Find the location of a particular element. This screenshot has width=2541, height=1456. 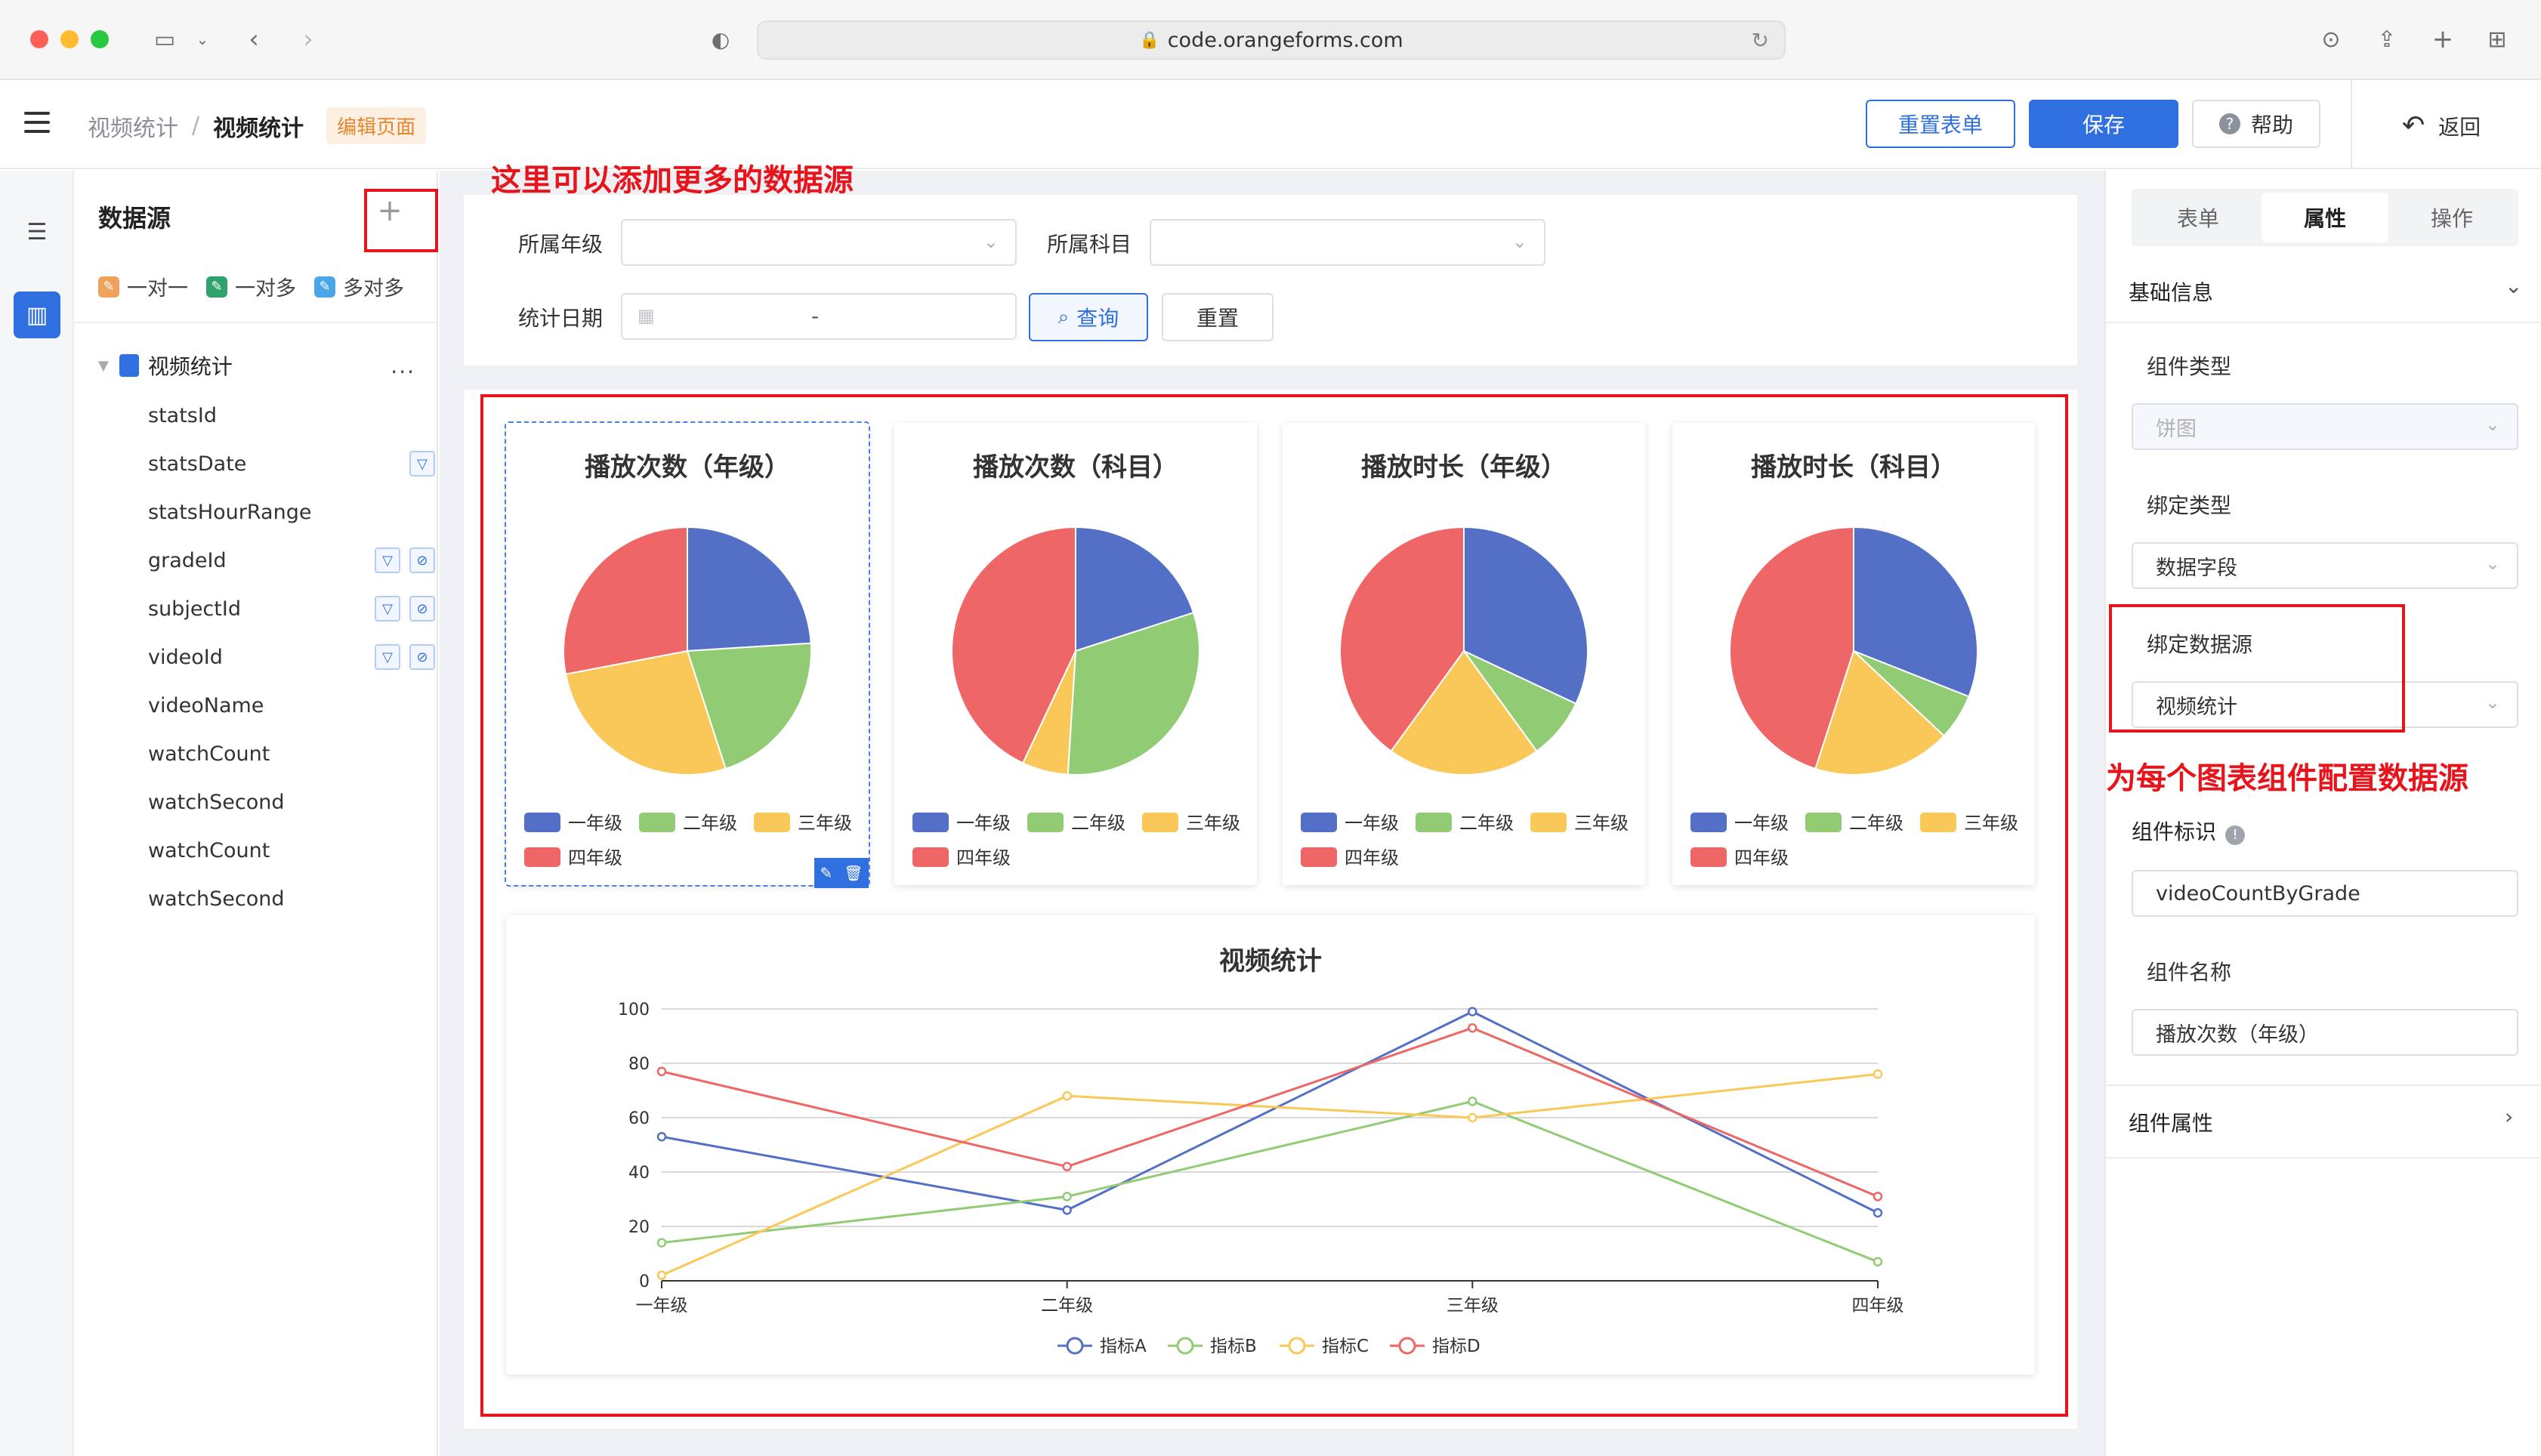

tab-properties: 属性 is located at coordinates (2325, 217).